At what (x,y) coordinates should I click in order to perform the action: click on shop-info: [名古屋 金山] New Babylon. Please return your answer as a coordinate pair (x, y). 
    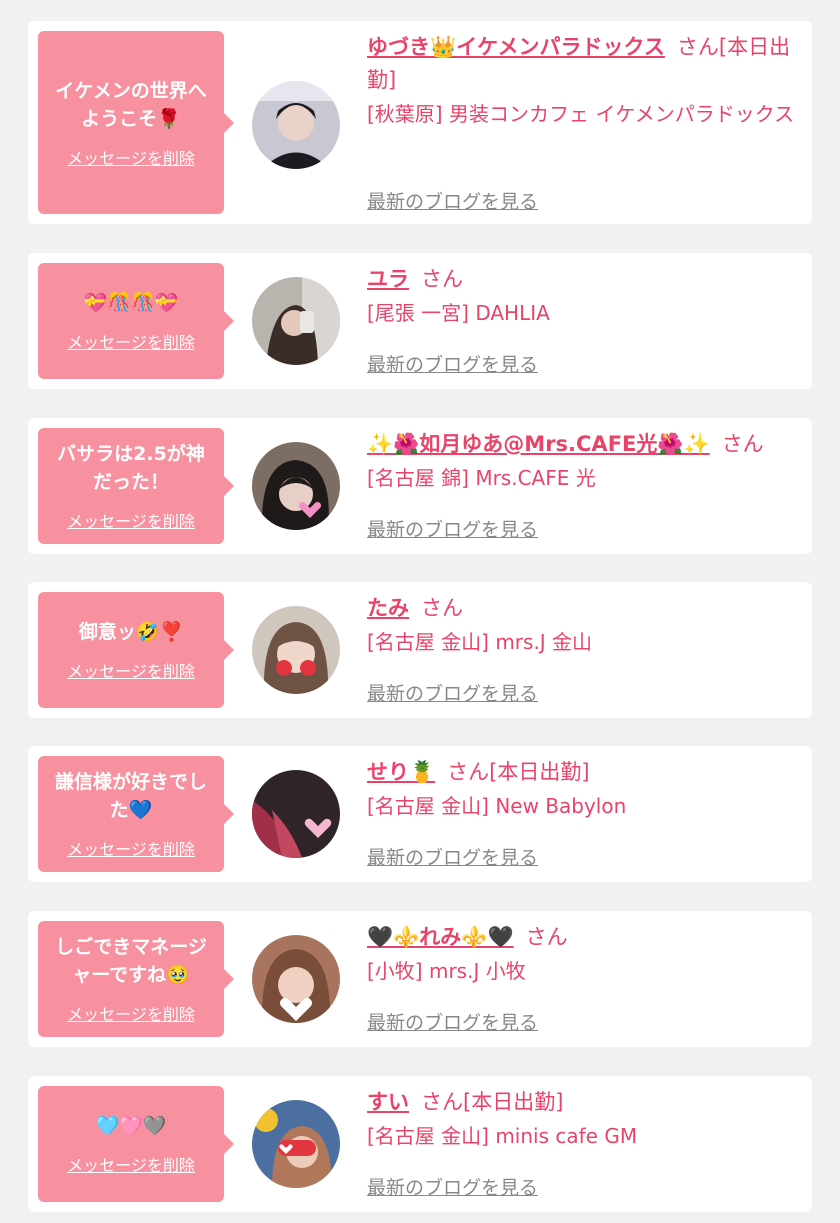
    Looking at the image, I should click on (497, 806).